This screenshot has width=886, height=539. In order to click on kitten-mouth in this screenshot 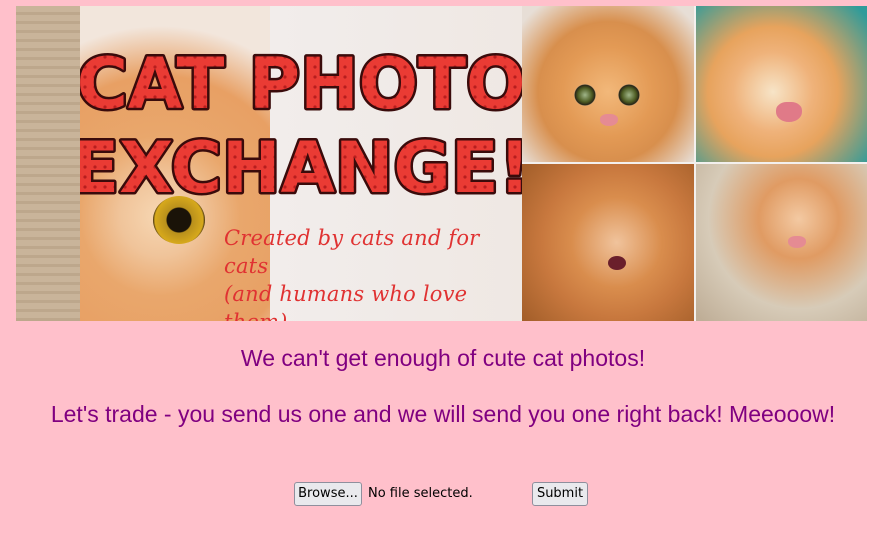, I will do `click(617, 263)`.